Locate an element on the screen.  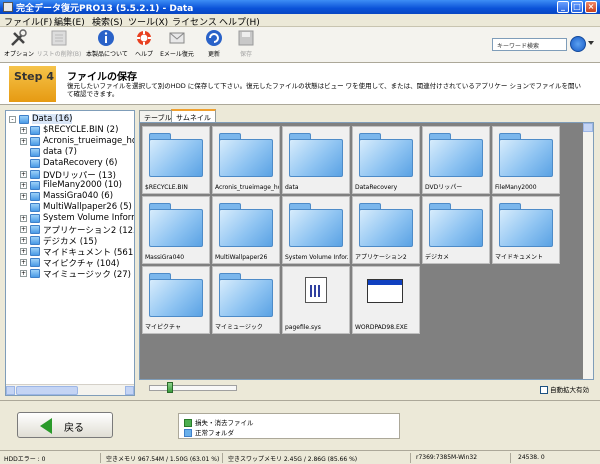
thumbnail-item: FileMany2000 is located at coordinates (526, 160).